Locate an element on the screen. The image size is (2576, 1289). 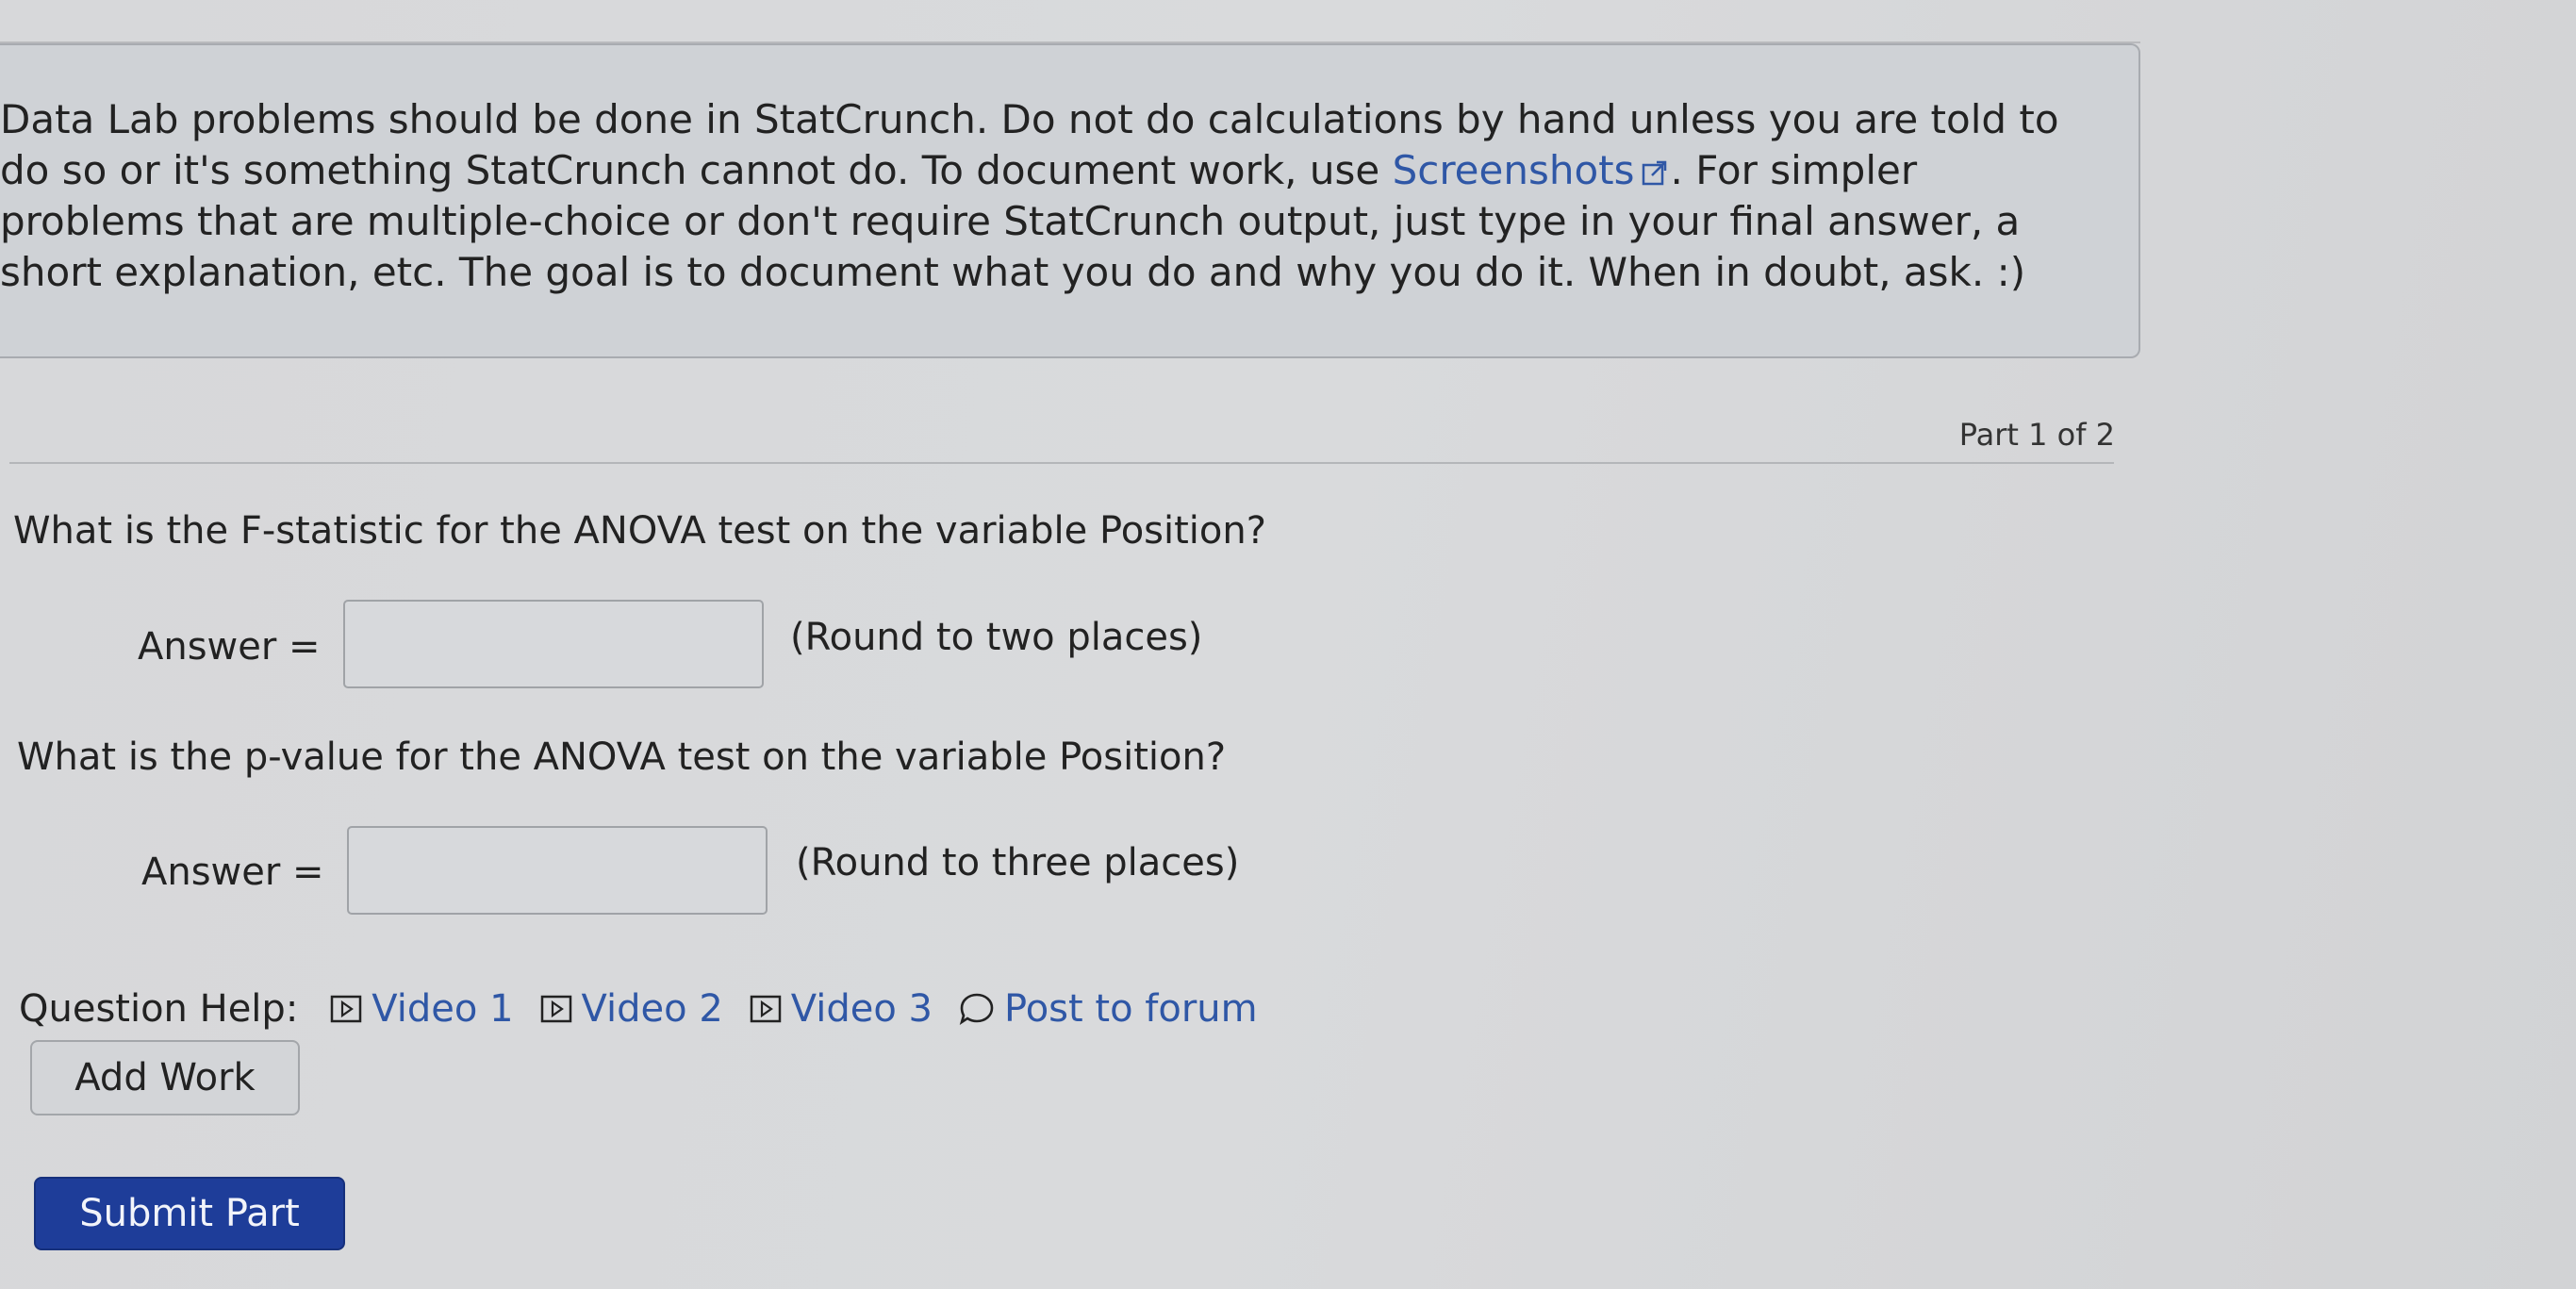
f-statistic-answer-input is located at coordinates (553, 644).